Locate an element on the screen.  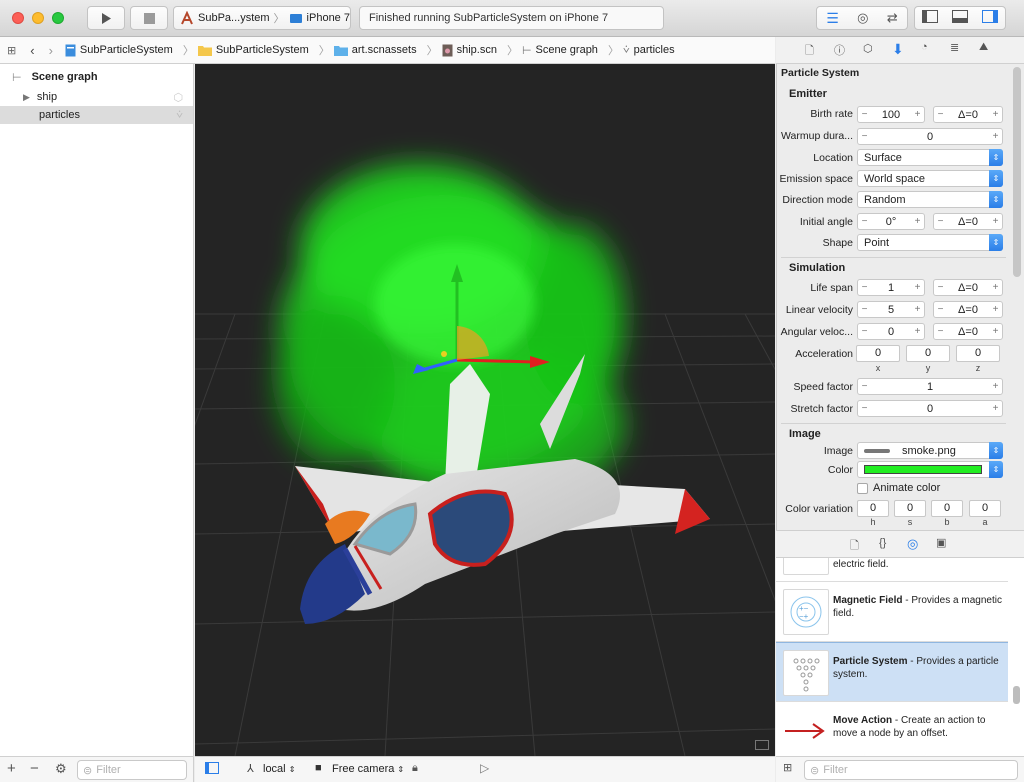
grid-view-icon: ⊞ is located at coordinates (787, 767).